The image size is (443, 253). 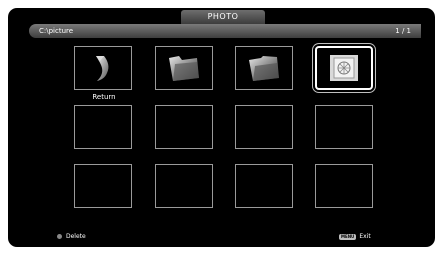 What do you see at coordinates (76, 236) in the screenshot?
I see `delete-label: Delete` at bounding box center [76, 236].